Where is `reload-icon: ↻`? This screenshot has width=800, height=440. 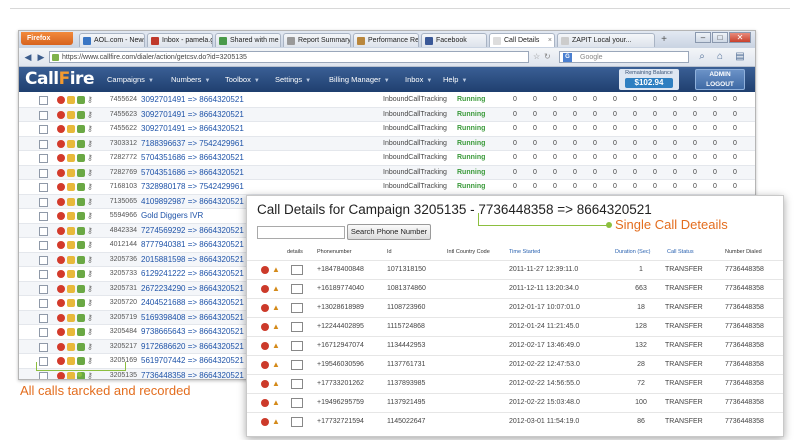
reload-icon: ↻ is located at coordinates (547, 56).